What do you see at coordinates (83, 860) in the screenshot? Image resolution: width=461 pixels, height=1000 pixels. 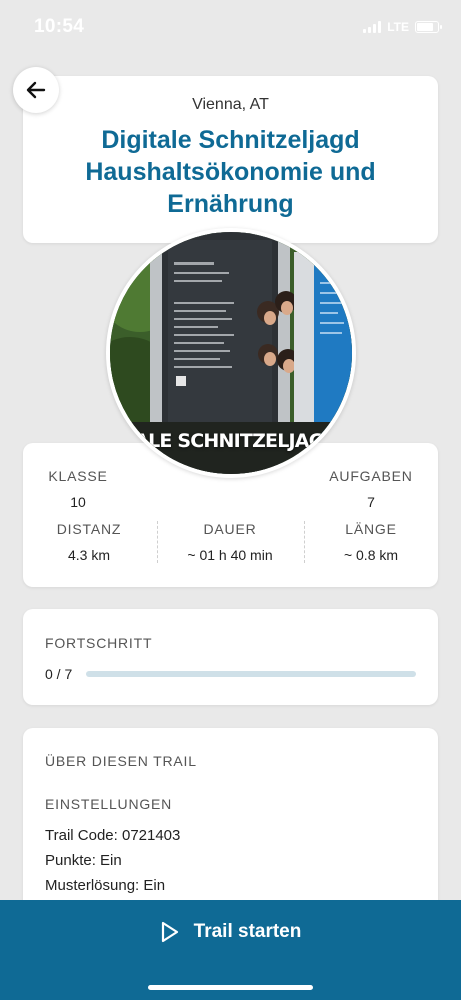 I see `setting-punkte: Punkte: Ein` at bounding box center [83, 860].